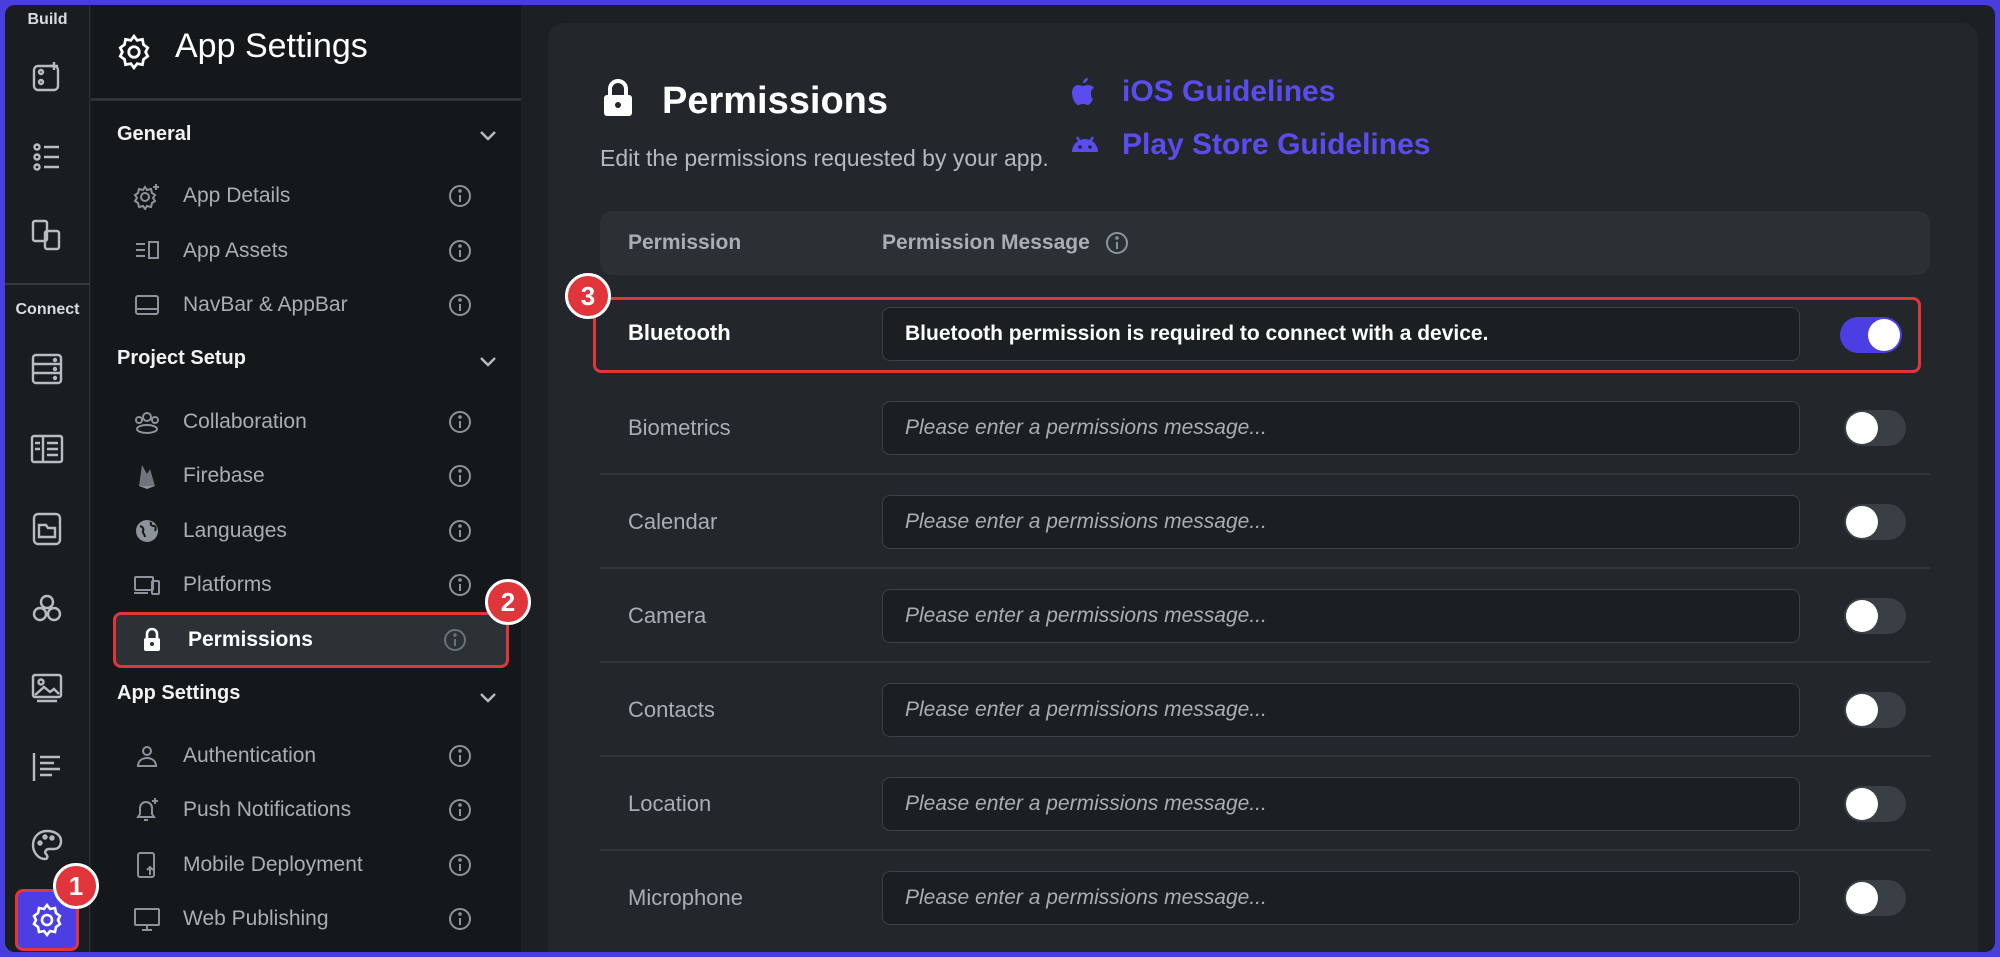 Image resolution: width=2000 pixels, height=957 pixels. Describe the element at coordinates (47, 235) in the screenshot. I see `components-icon` at that location.